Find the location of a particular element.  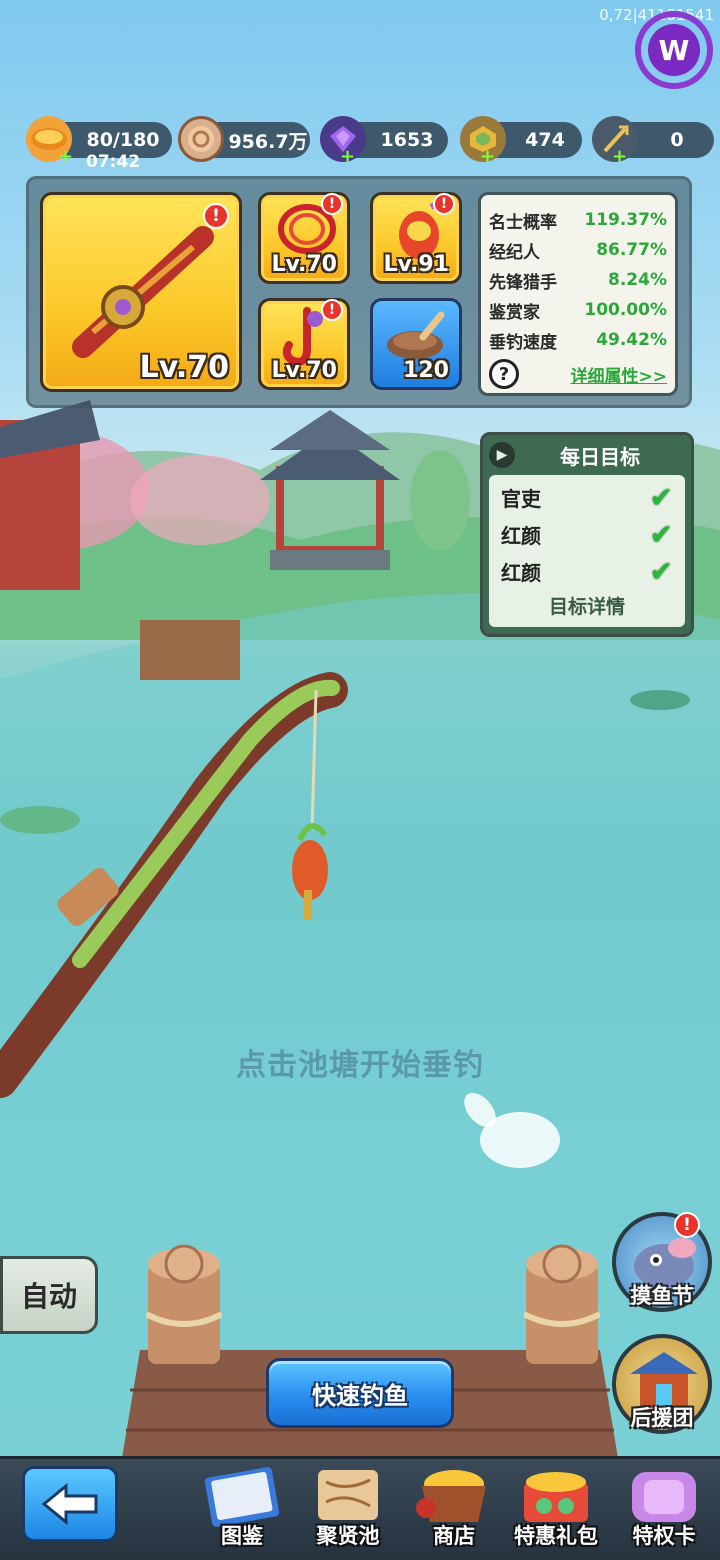

quick-fish-button: 快速钓鱼 is located at coordinates (360, 1393).